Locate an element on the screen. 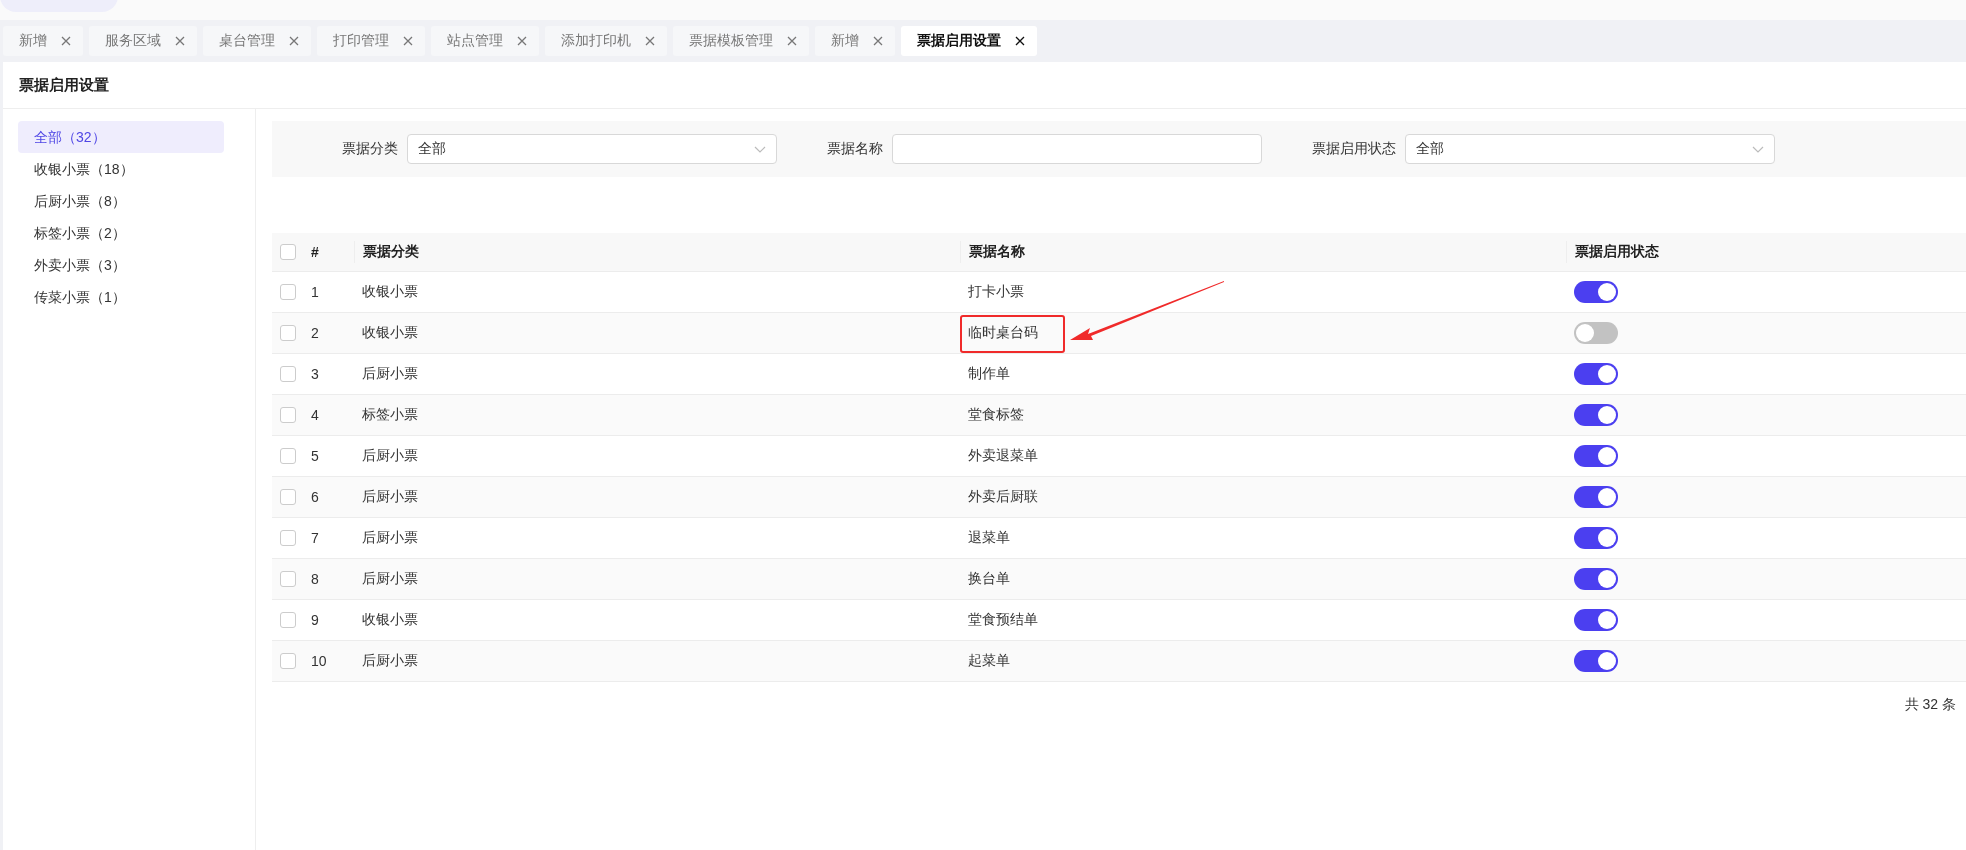 This screenshot has height=850, width=1966. table-cell: 2 is located at coordinates (315, 333).